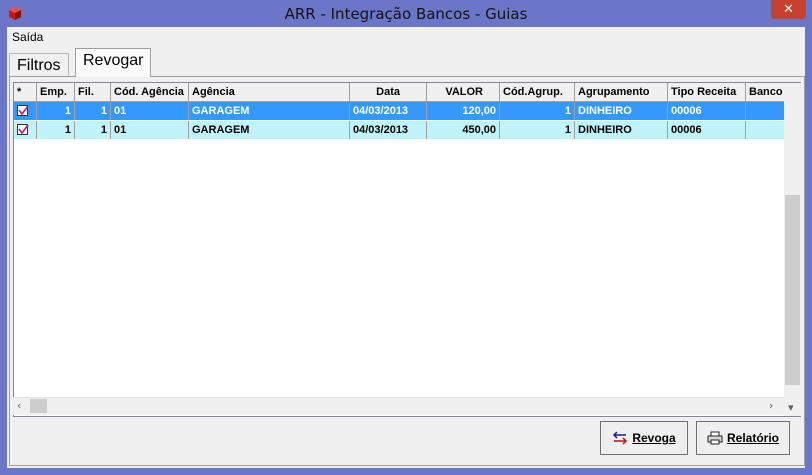 This screenshot has width=812, height=475. Describe the element at coordinates (463, 111) in the screenshot. I see `cell-valor: 120,00` at that location.